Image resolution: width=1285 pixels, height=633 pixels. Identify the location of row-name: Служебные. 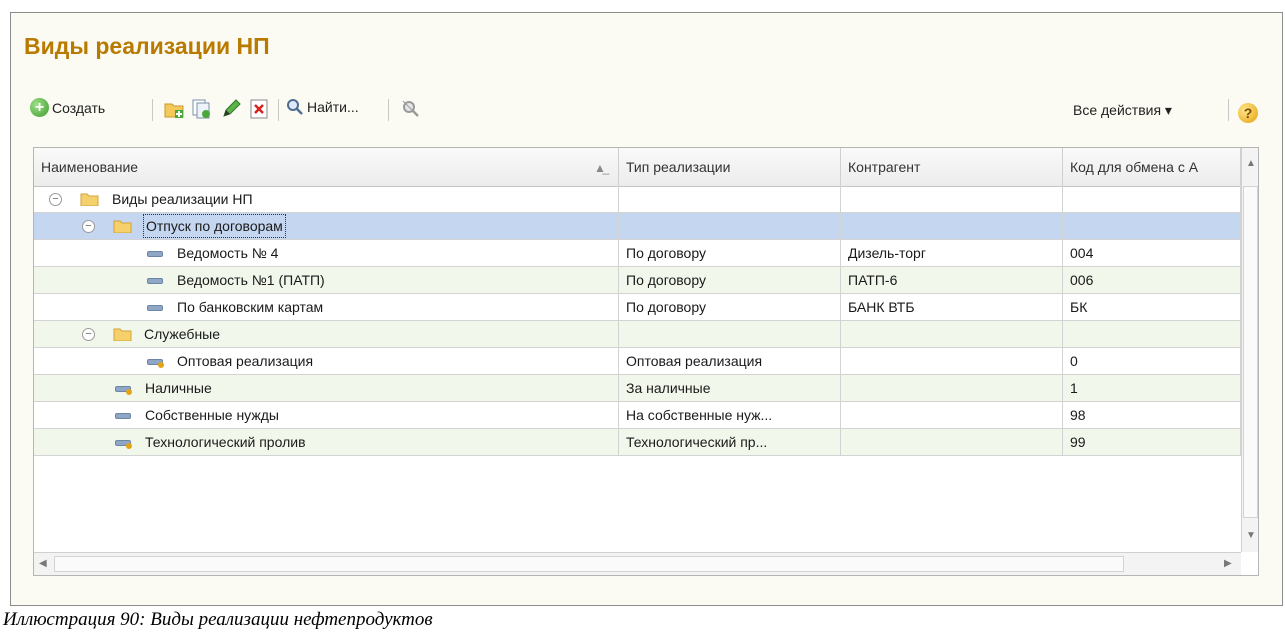
(182, 334).